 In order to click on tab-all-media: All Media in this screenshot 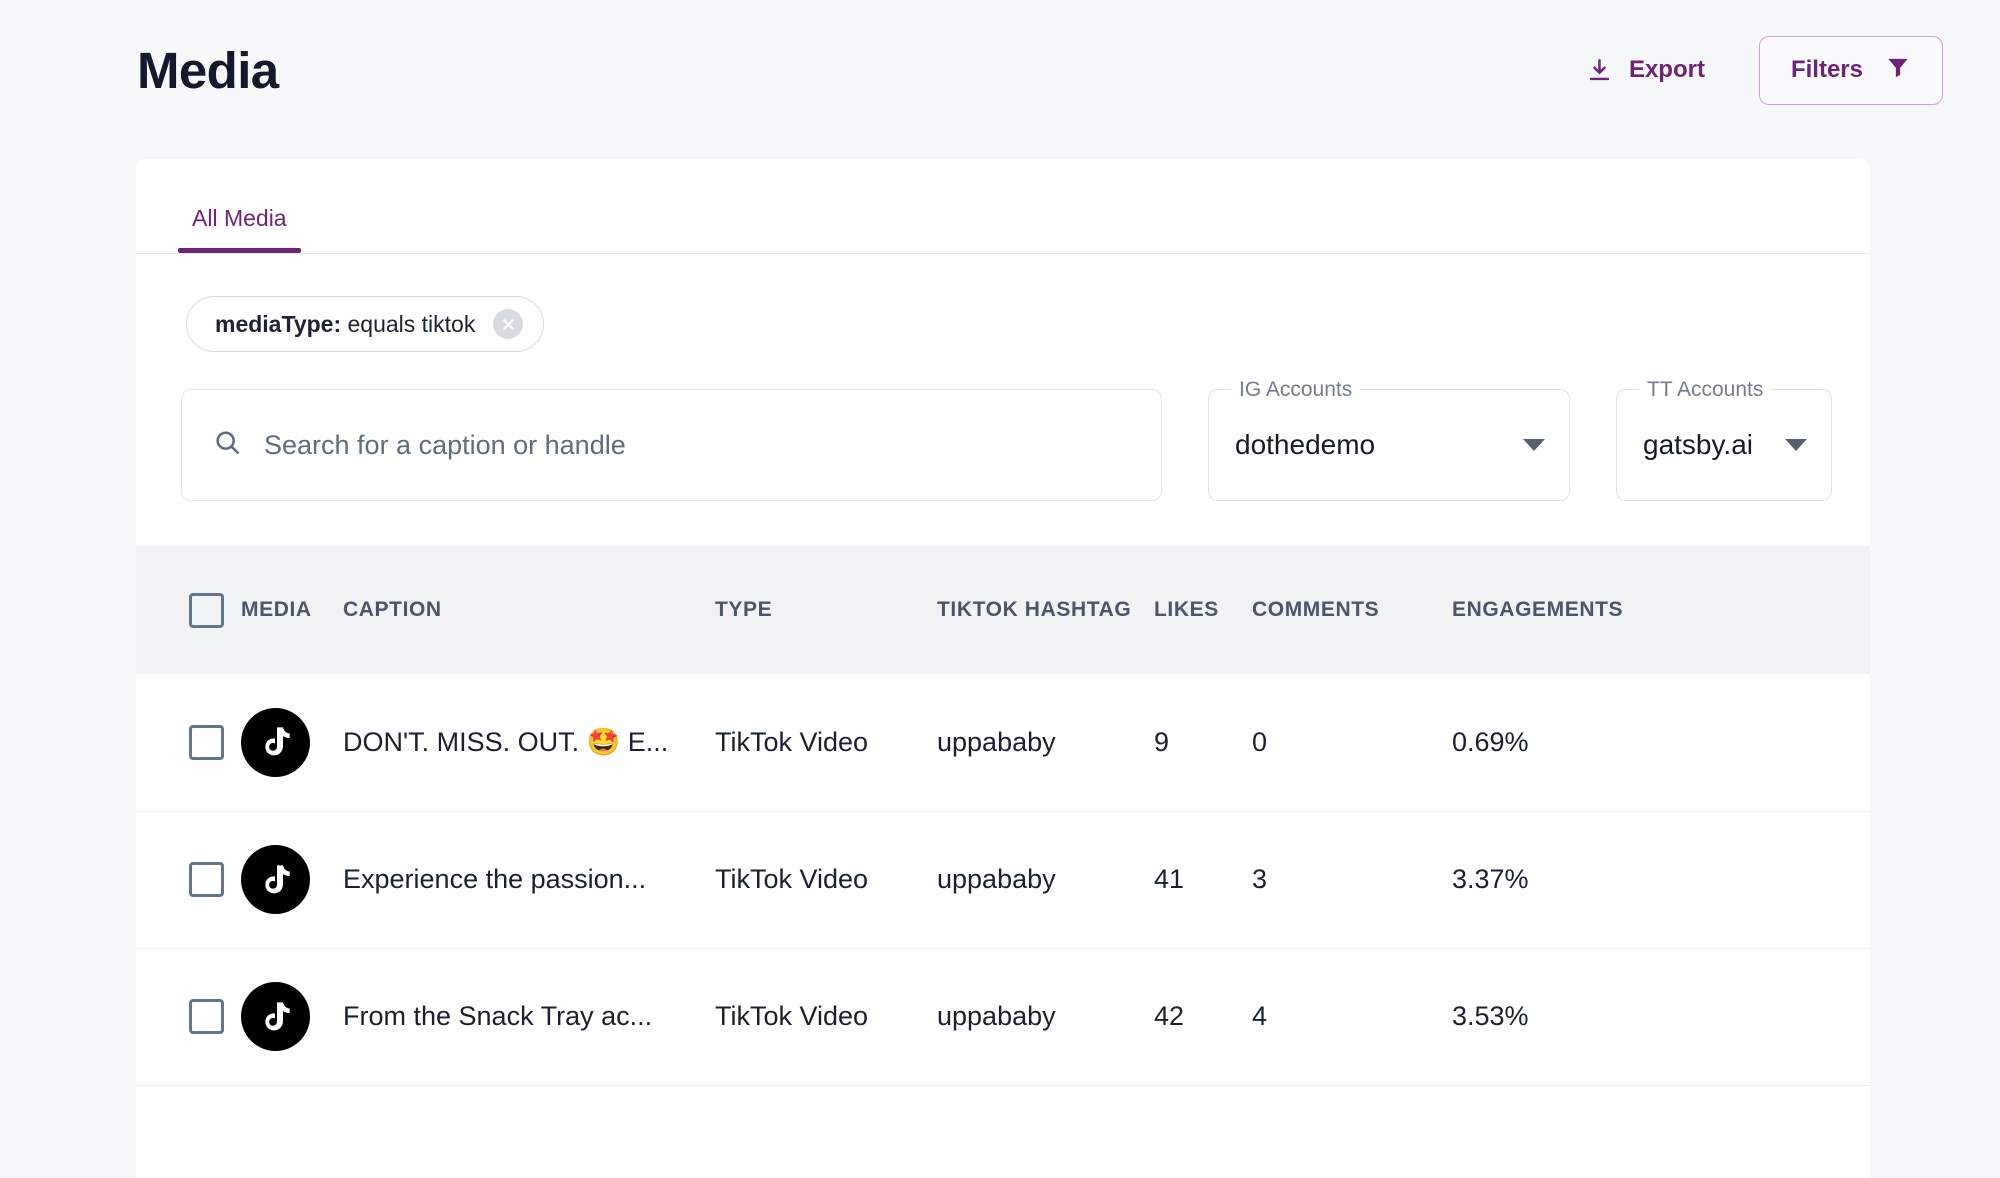, I will do `click(239, 229)`.